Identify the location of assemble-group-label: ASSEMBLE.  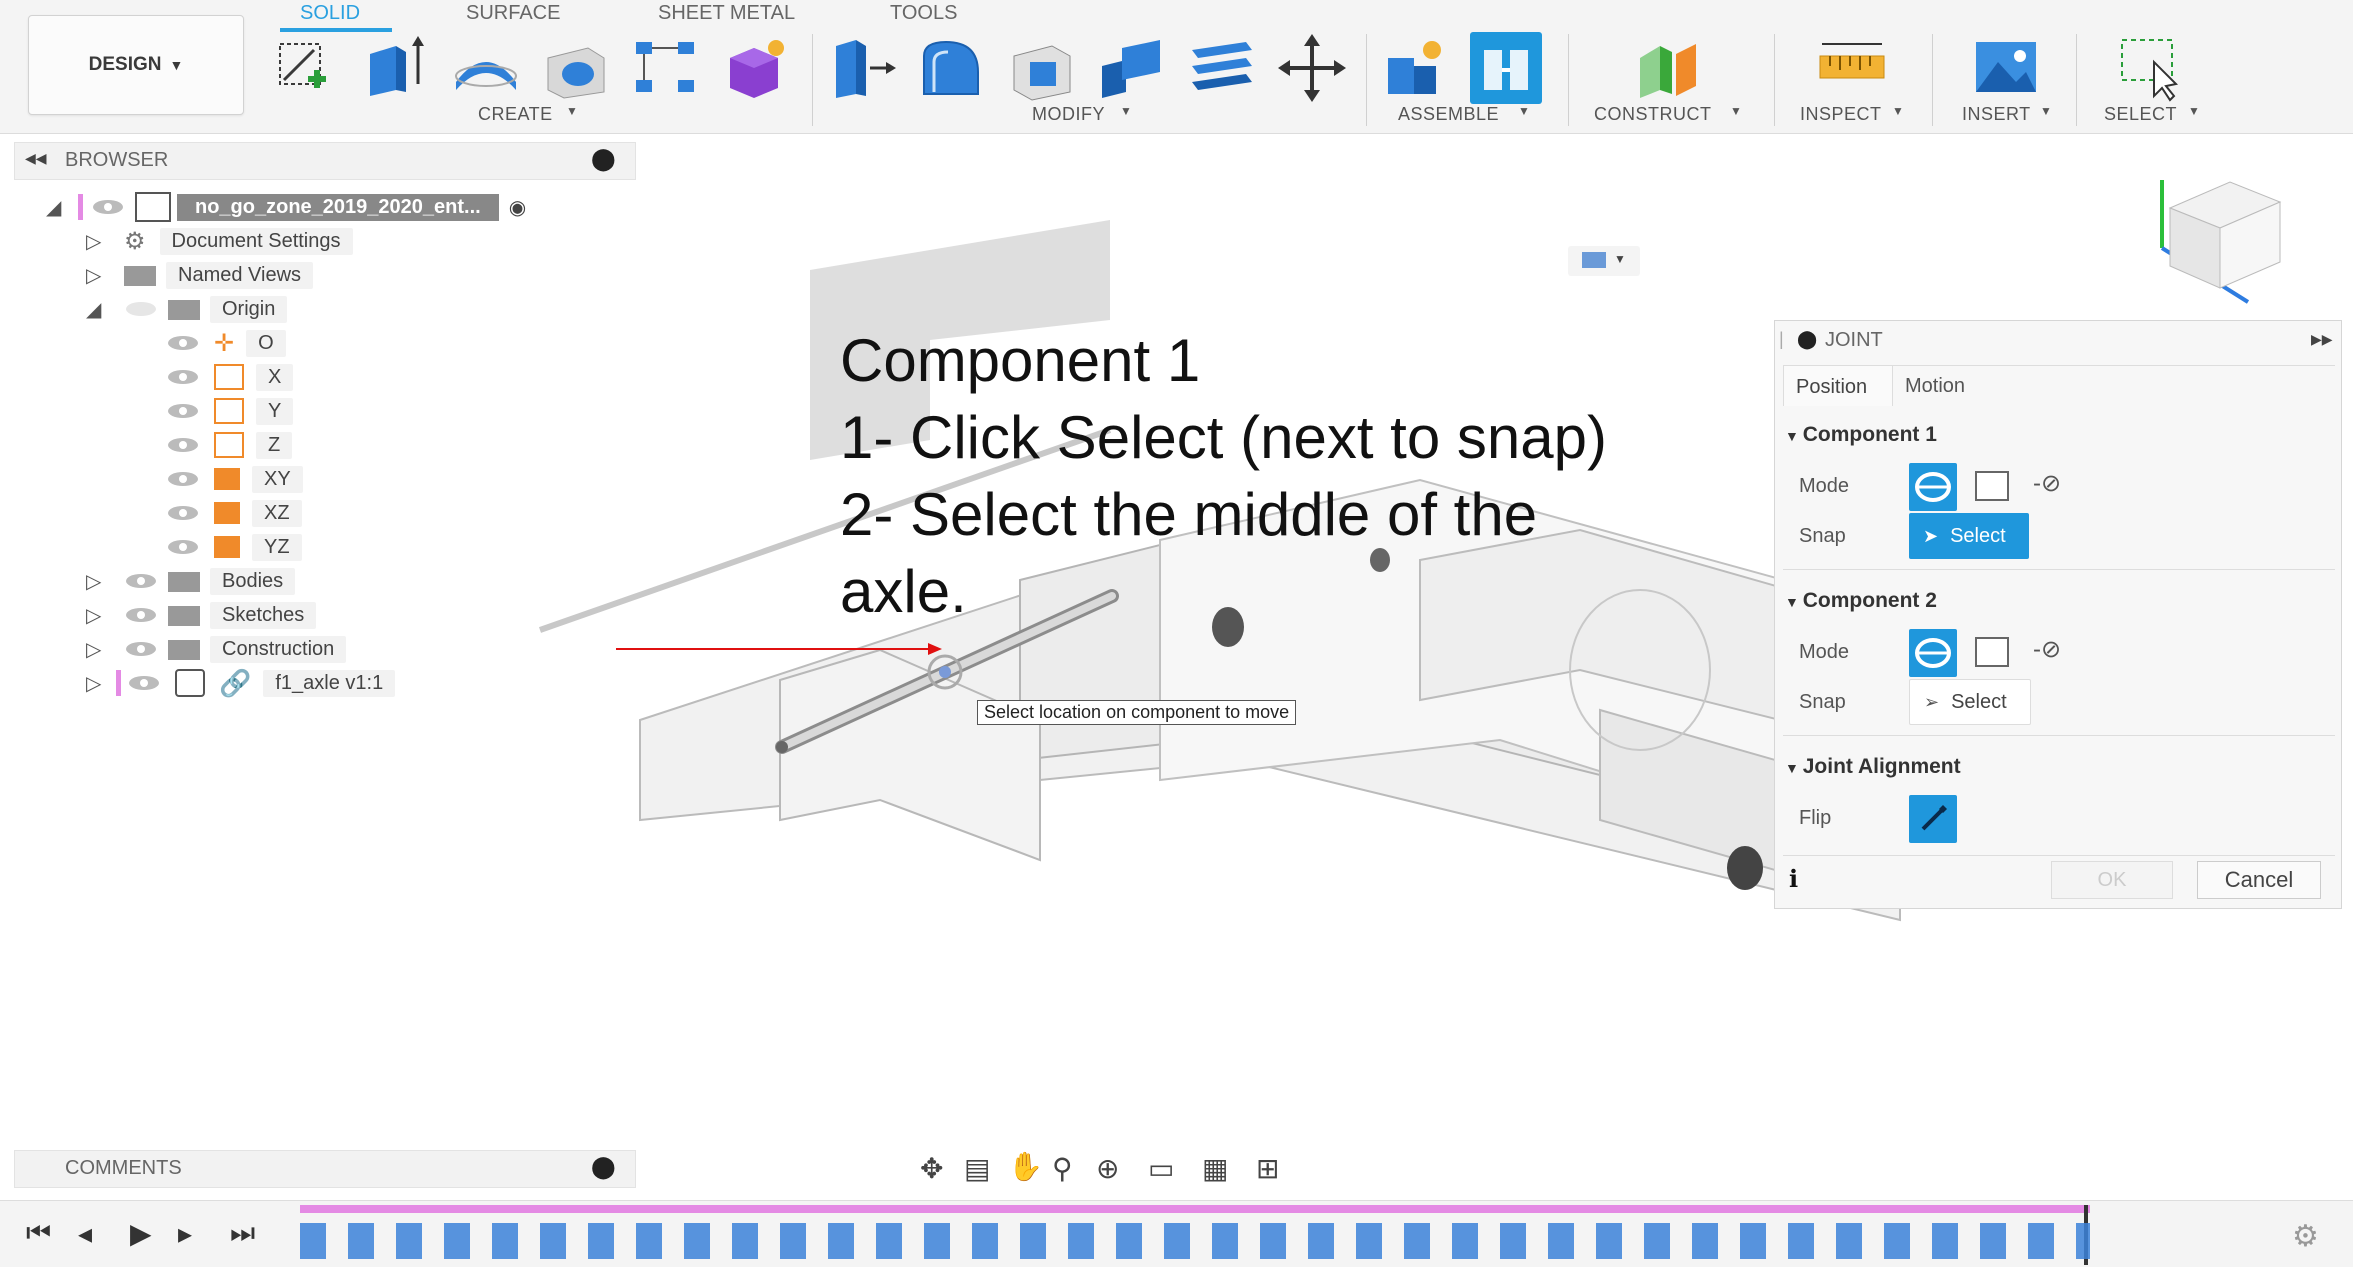
(1448, 114).